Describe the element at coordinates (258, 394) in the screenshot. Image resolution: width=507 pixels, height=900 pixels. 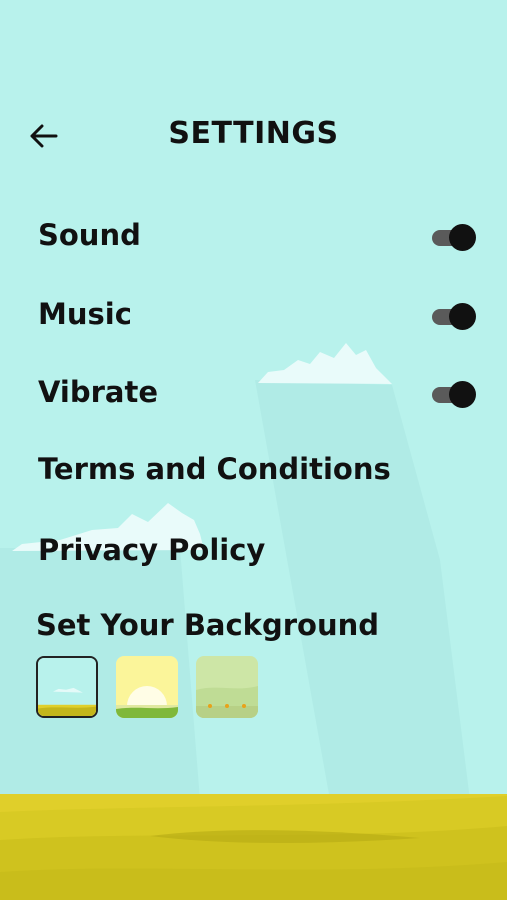
I see `setting-row-vibrate: Vibrate` at that location.